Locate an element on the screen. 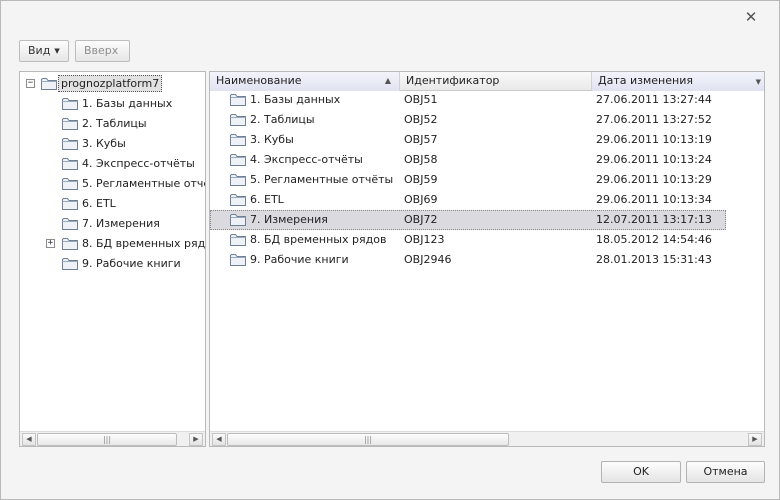 Image resolution: width=780 pixels, height=500 pixels. close-icon: ✕ is located at coordinates (751, 17).